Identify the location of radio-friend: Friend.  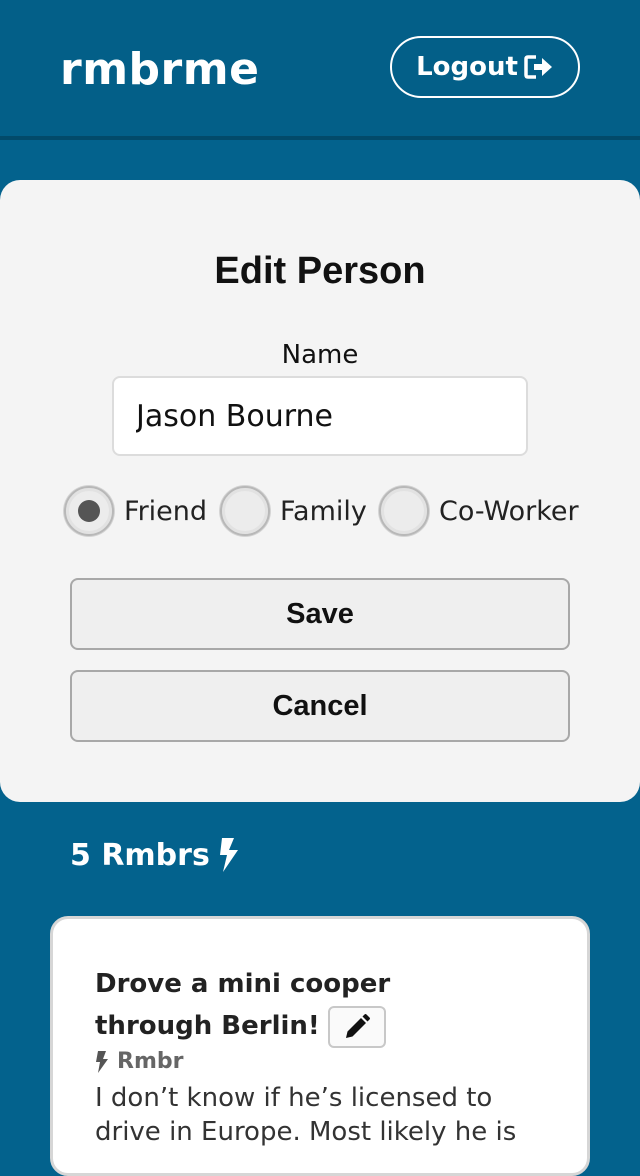
(135, 511).